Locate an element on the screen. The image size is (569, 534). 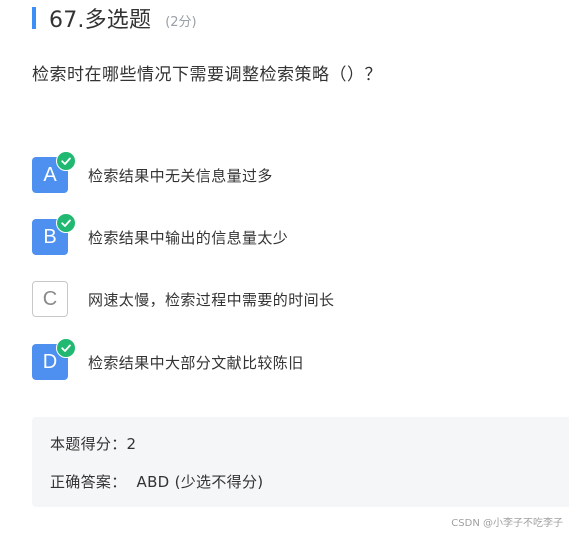
option-c: C 网速太慢，检索过程中需要的时间长 is located at coordinates (183, 299).